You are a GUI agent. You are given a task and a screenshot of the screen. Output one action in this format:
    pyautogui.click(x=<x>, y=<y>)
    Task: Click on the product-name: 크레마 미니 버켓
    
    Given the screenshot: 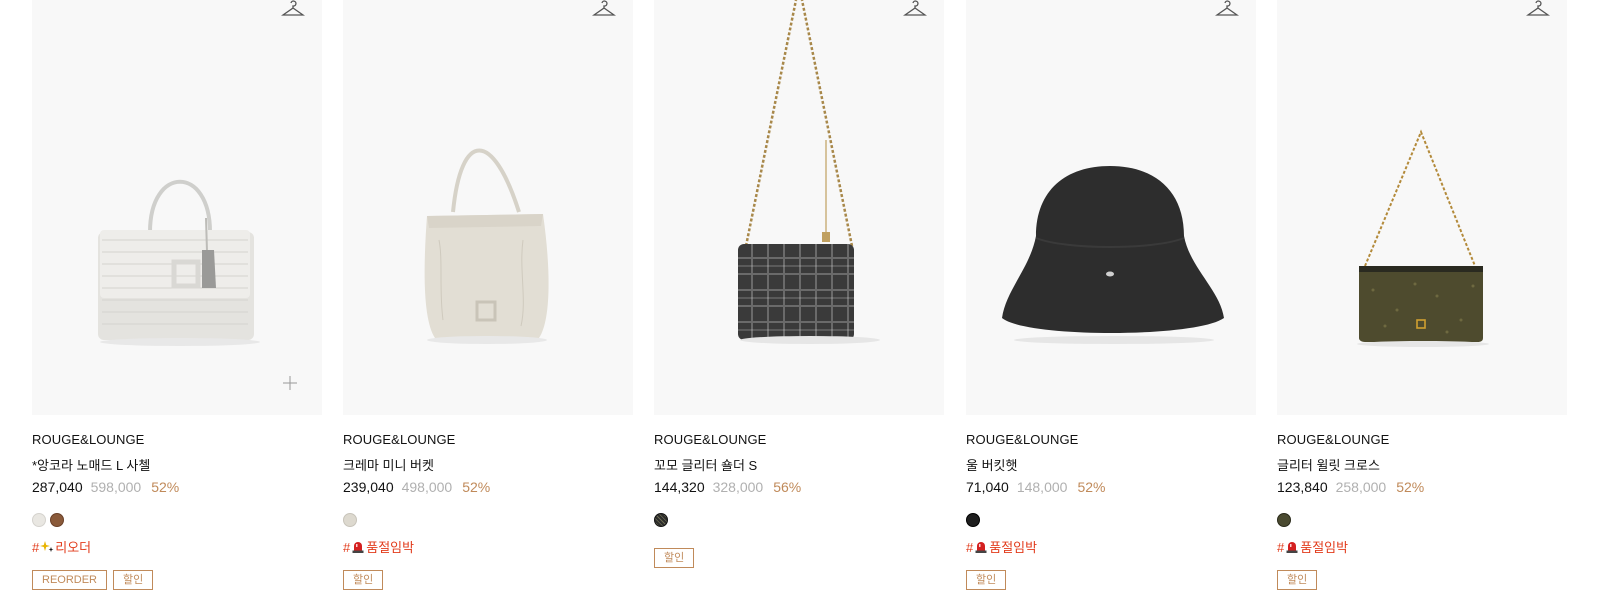 What is the action you would take?
    pyautogui.click(x=388, y=464)
    